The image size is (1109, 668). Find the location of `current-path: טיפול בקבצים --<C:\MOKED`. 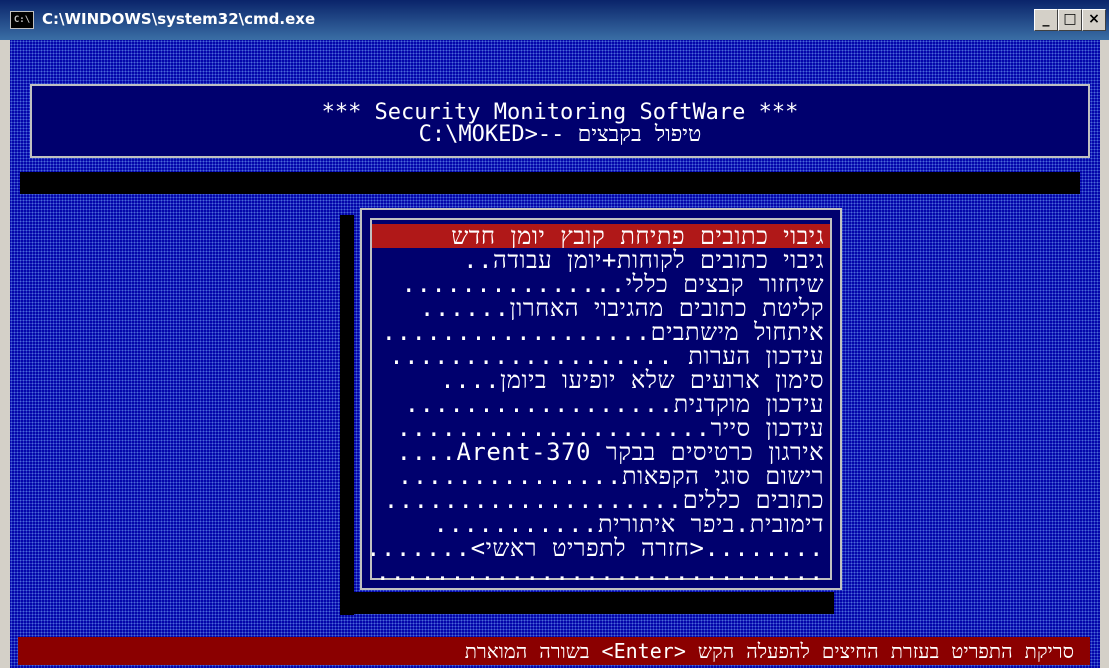

current-path: טיפול בקבצים --<C:\MOKED is located at coordinates (560, 134).